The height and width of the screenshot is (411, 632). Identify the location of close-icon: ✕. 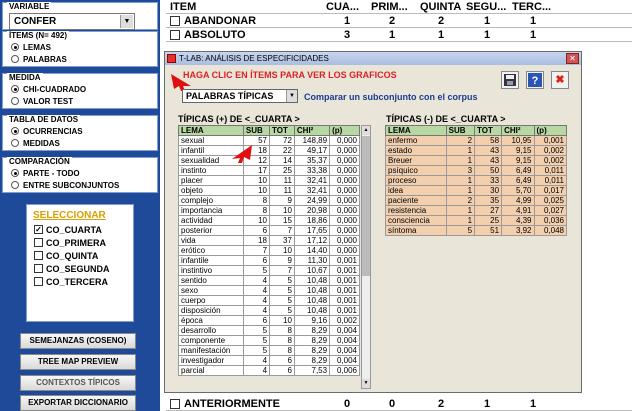
(572, 58).